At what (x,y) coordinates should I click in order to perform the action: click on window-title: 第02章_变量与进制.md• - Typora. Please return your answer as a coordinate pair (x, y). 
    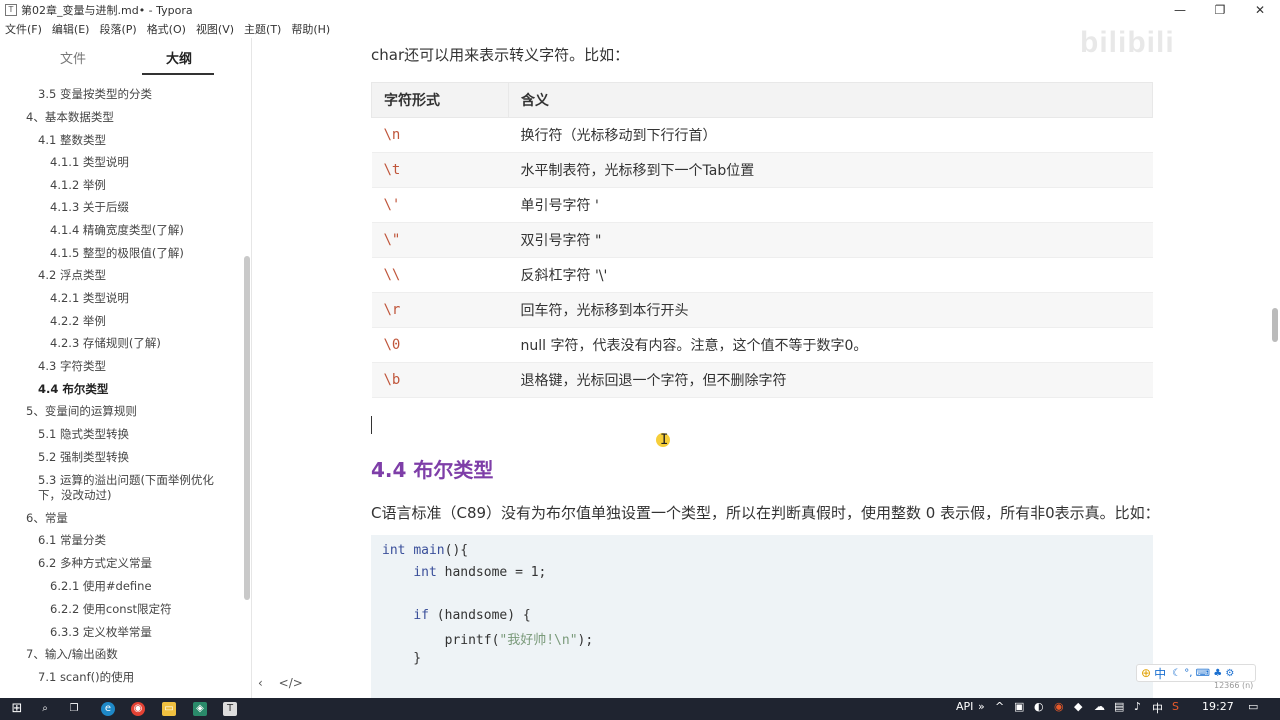
    Looking at the image, I should click on (107, 10).